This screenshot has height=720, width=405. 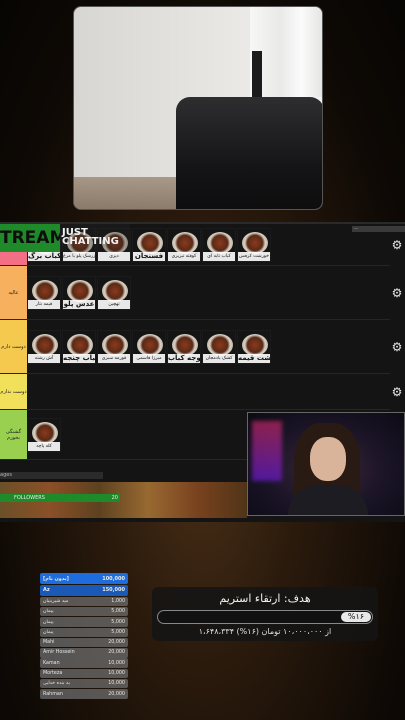 What do you see at coordinates (267, 451) in the screenshot?
I see `rgb-light` at bounding box center [267, 451].